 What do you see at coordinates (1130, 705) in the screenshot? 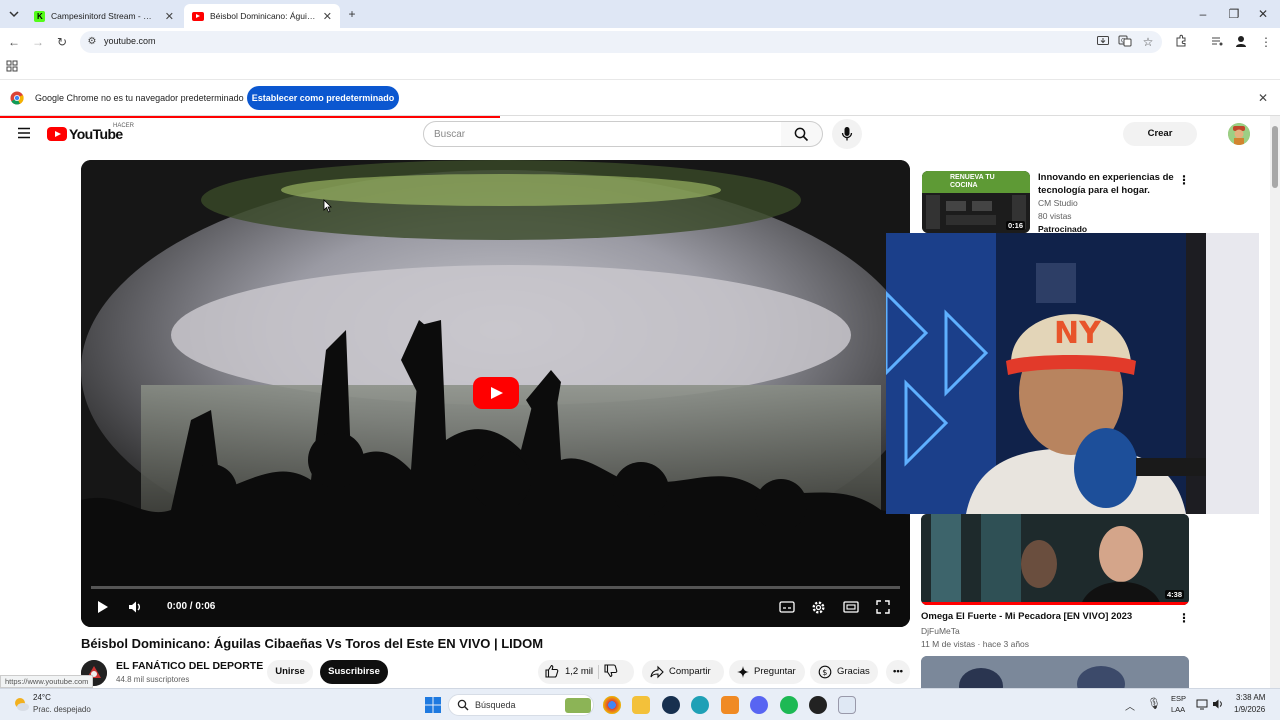
I see `tray-chevron-icon: ︿` at bounding box center [1130, 705].